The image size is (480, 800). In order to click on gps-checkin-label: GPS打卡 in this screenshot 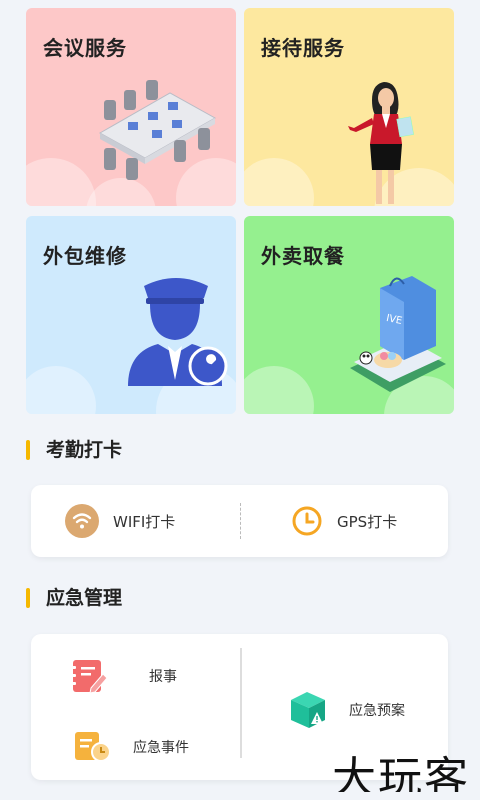, I will do `click(367, 521)`.